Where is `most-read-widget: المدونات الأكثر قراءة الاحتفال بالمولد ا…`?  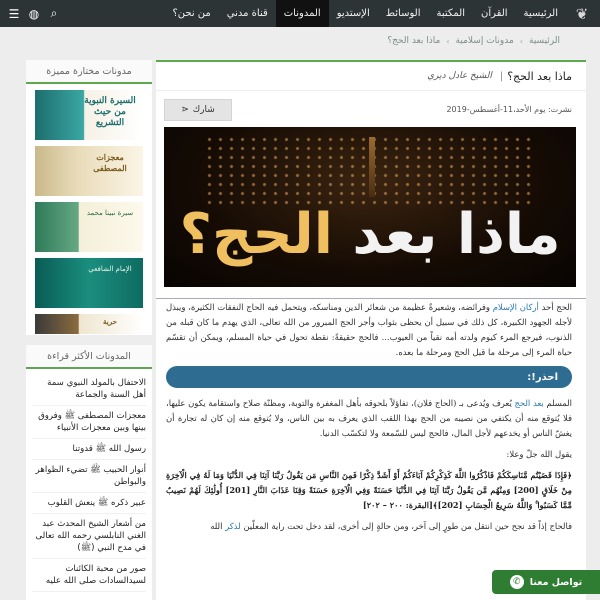
most-read-widget: المدونات الأكثر قراءة الاحتفال بالمولد ا… is located at coordinates (89, 472).